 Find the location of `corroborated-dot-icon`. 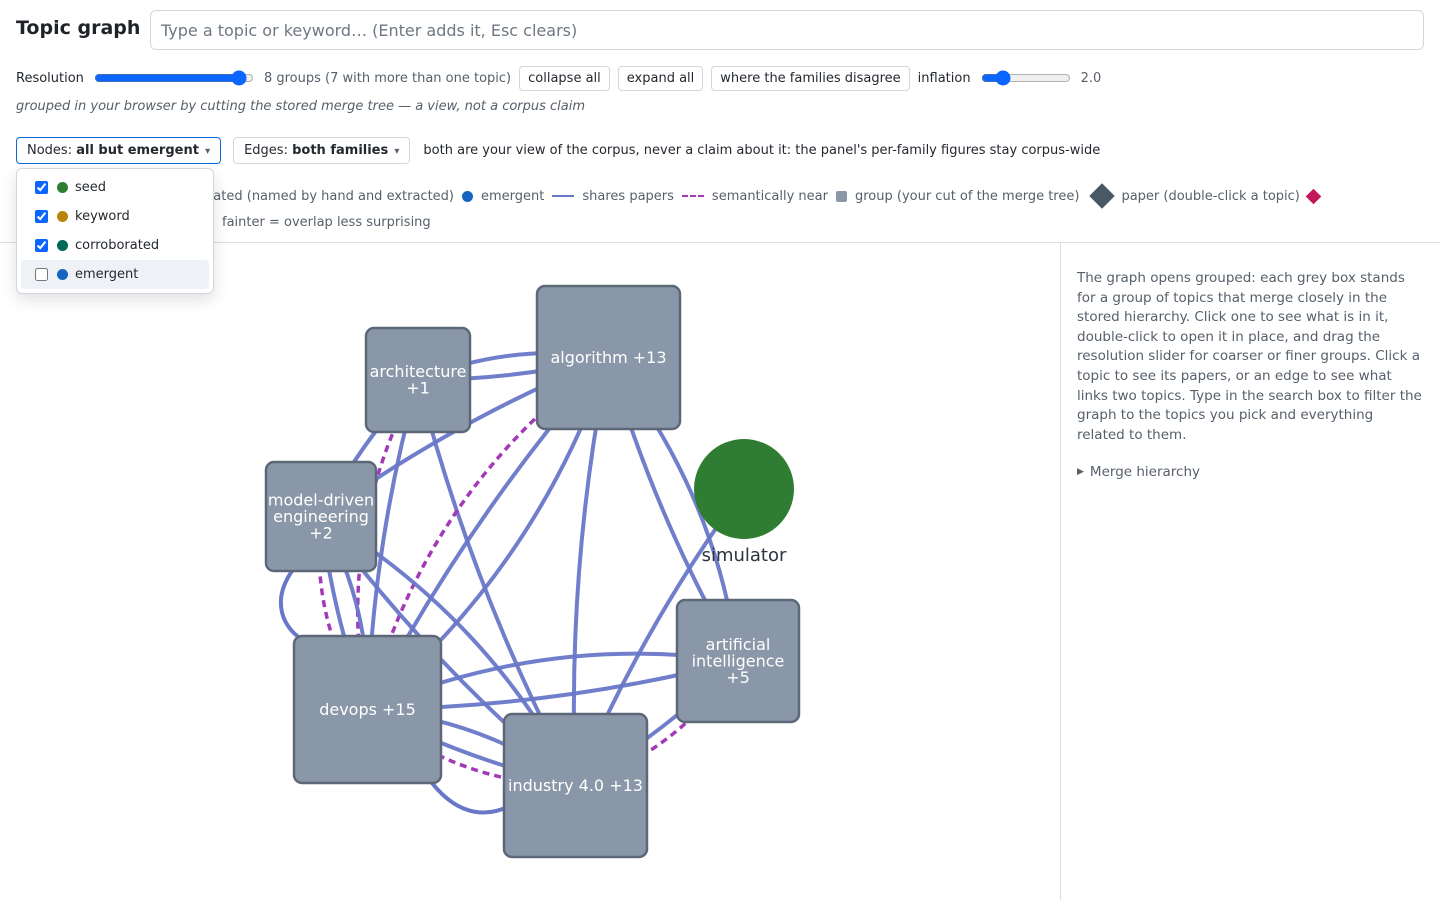

corroborated-dot-icon is located at coordinates (62, 245).